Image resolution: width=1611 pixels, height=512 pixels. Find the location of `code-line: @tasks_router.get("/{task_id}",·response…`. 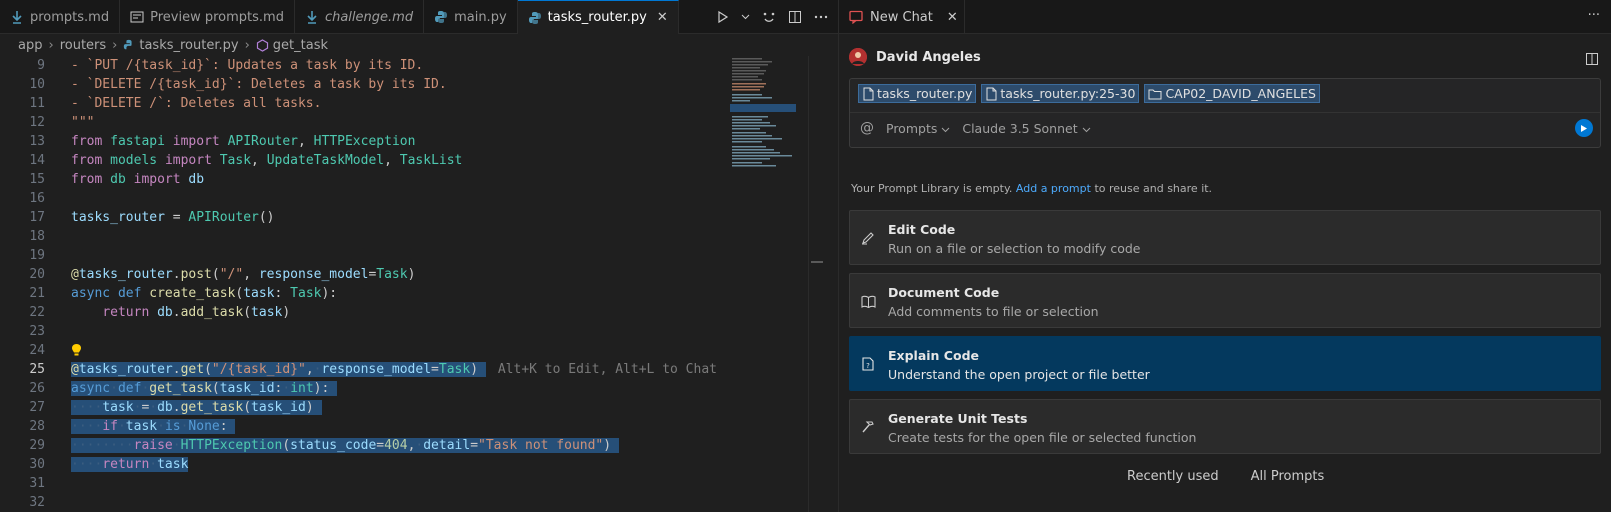

code-line: @tasks_router.get("/{task_id}",·response… is located at coordinates (394, 369).